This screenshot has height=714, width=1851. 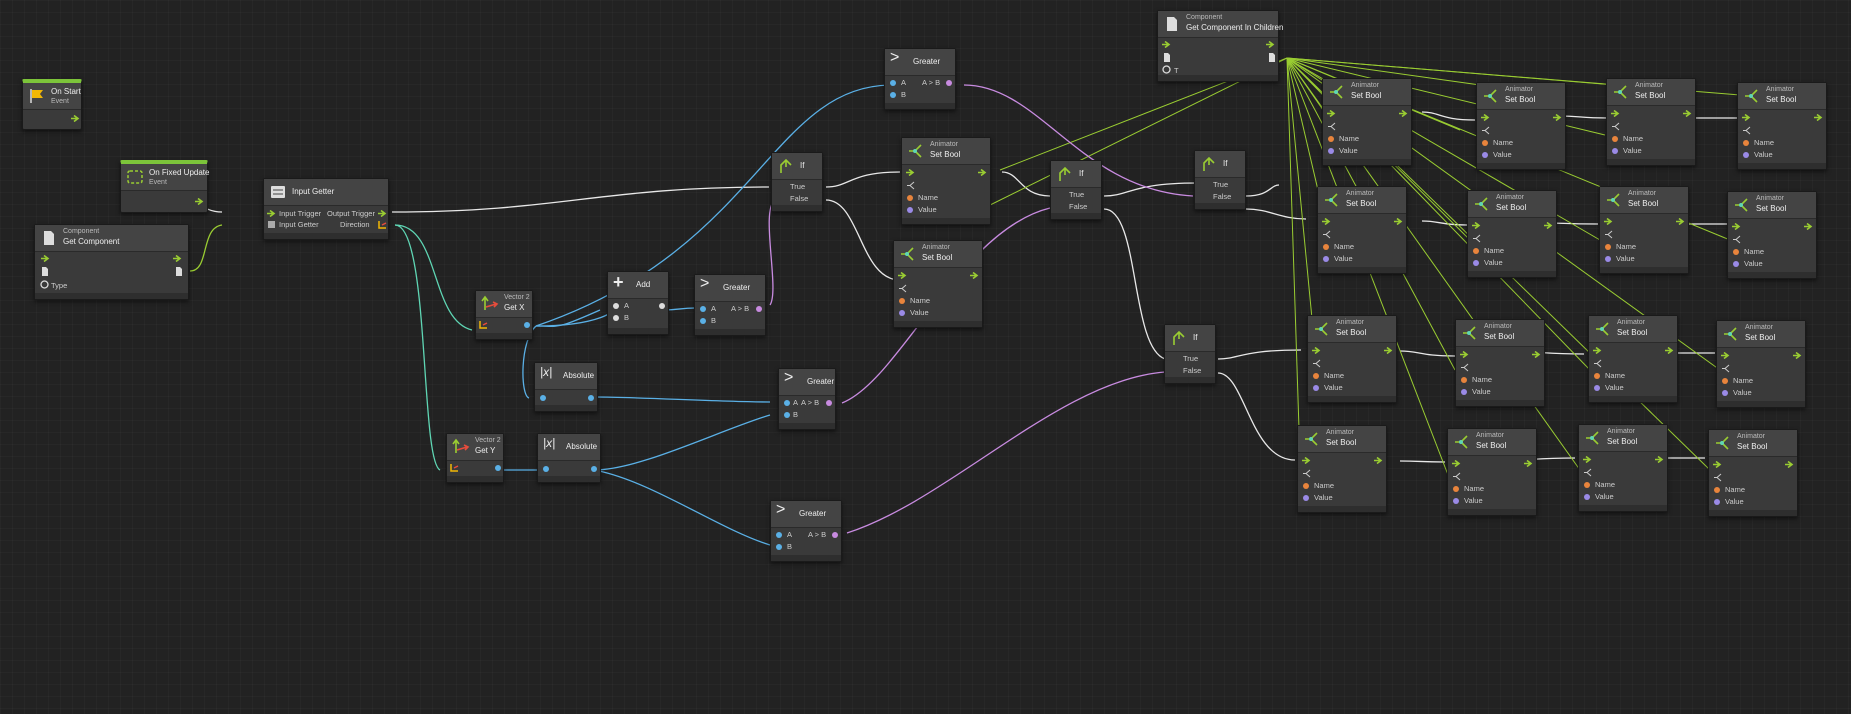 I want to click on on-fixed-update-node: On Fixed Update Event, so click(x=164, y=186).